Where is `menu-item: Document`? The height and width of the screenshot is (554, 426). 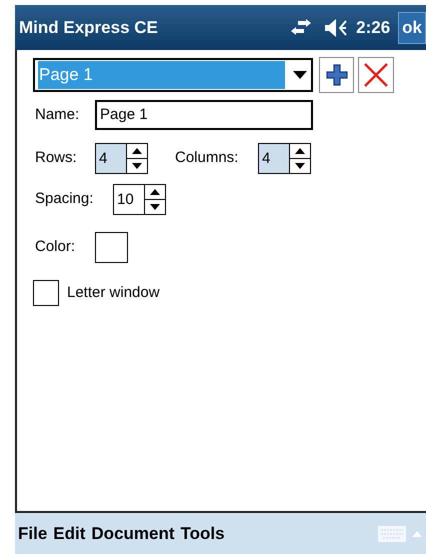
menu-item: Document is located at coordinates (133, 533).